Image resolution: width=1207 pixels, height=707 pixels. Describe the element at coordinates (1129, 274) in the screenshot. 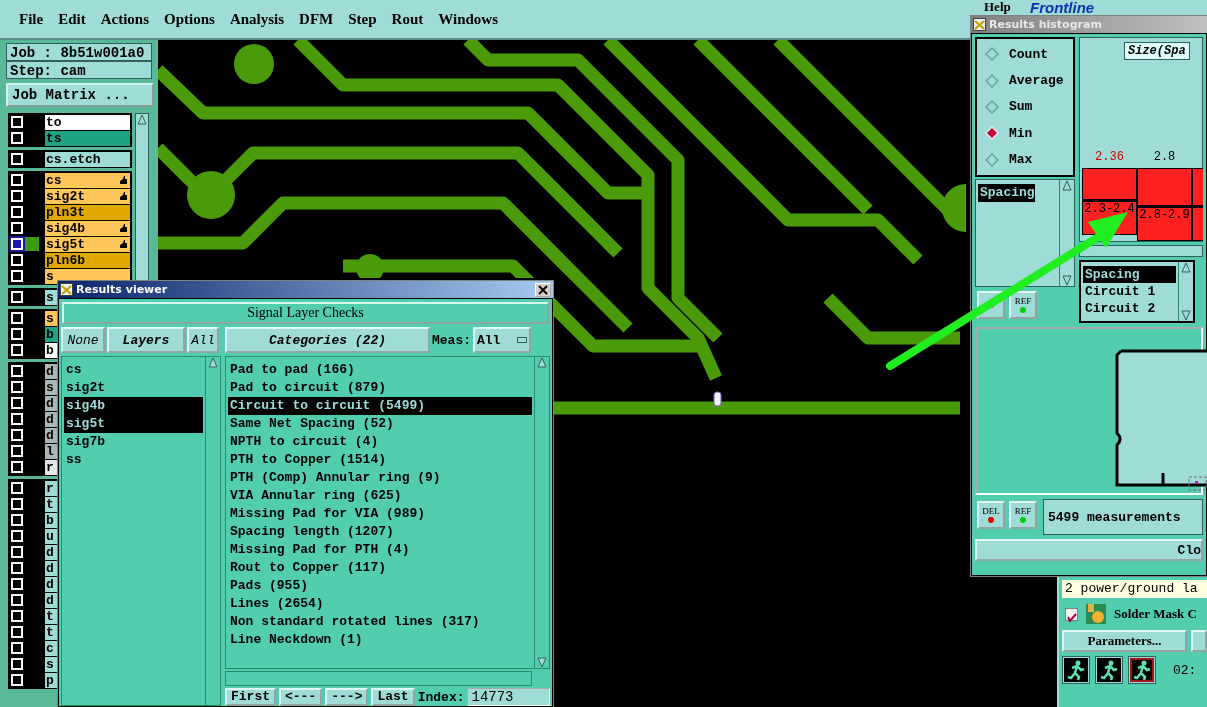

I see `feature-list-item: Spacing` at that location.